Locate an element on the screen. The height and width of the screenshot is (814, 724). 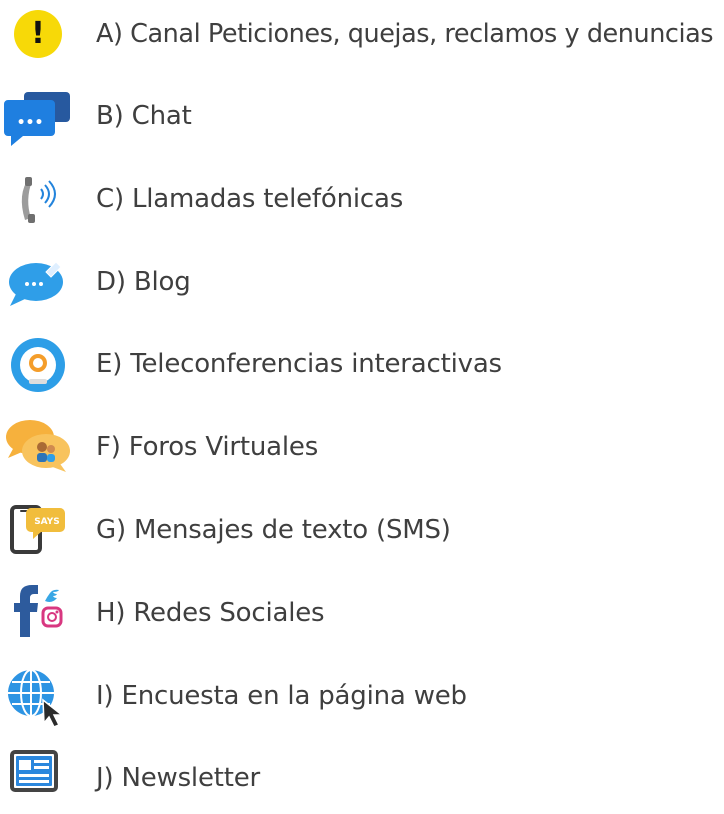
alert-circle-icon: ! is located at coordinates (38, 35).